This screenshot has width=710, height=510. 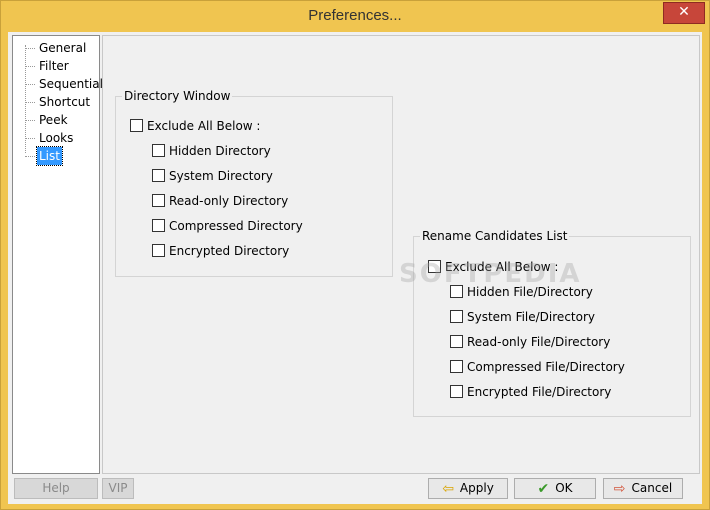 What do you see at coordinates (564, 488) in the screenshot?
I see `ok-label: OK` at bounding box center [564, 488].